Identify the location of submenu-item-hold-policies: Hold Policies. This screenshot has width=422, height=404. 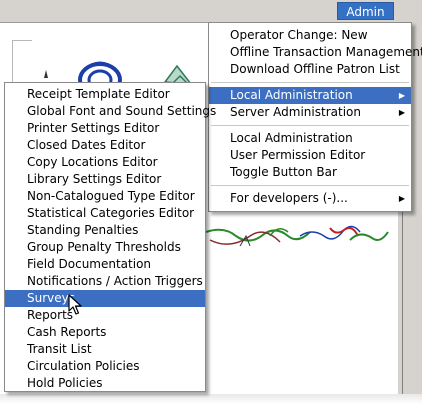
(105, 383).